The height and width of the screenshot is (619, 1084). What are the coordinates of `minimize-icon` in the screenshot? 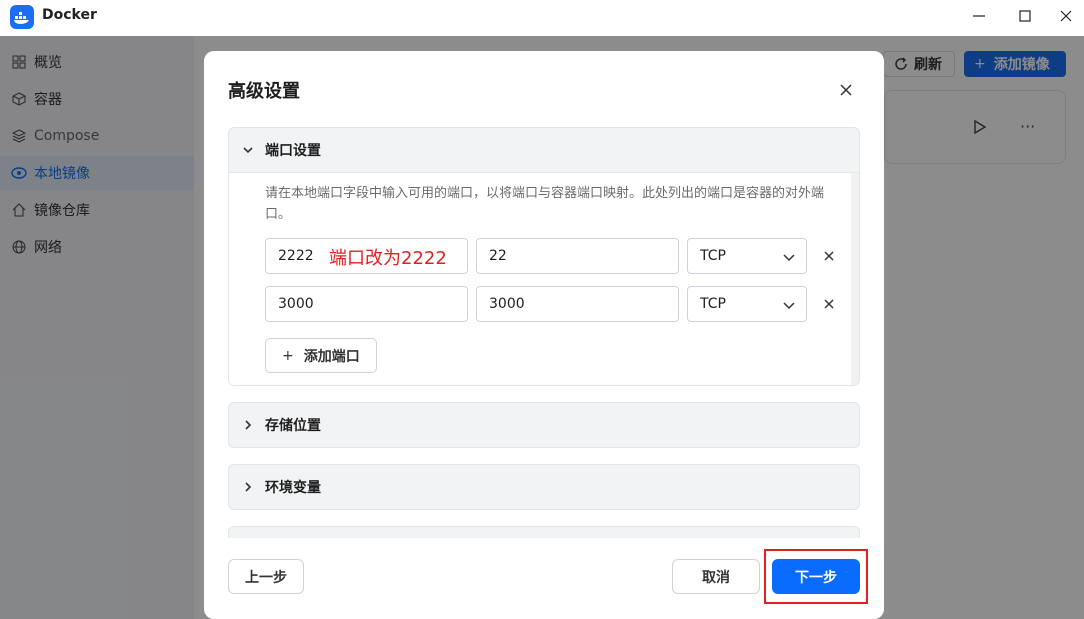 It's located at (979, 16).